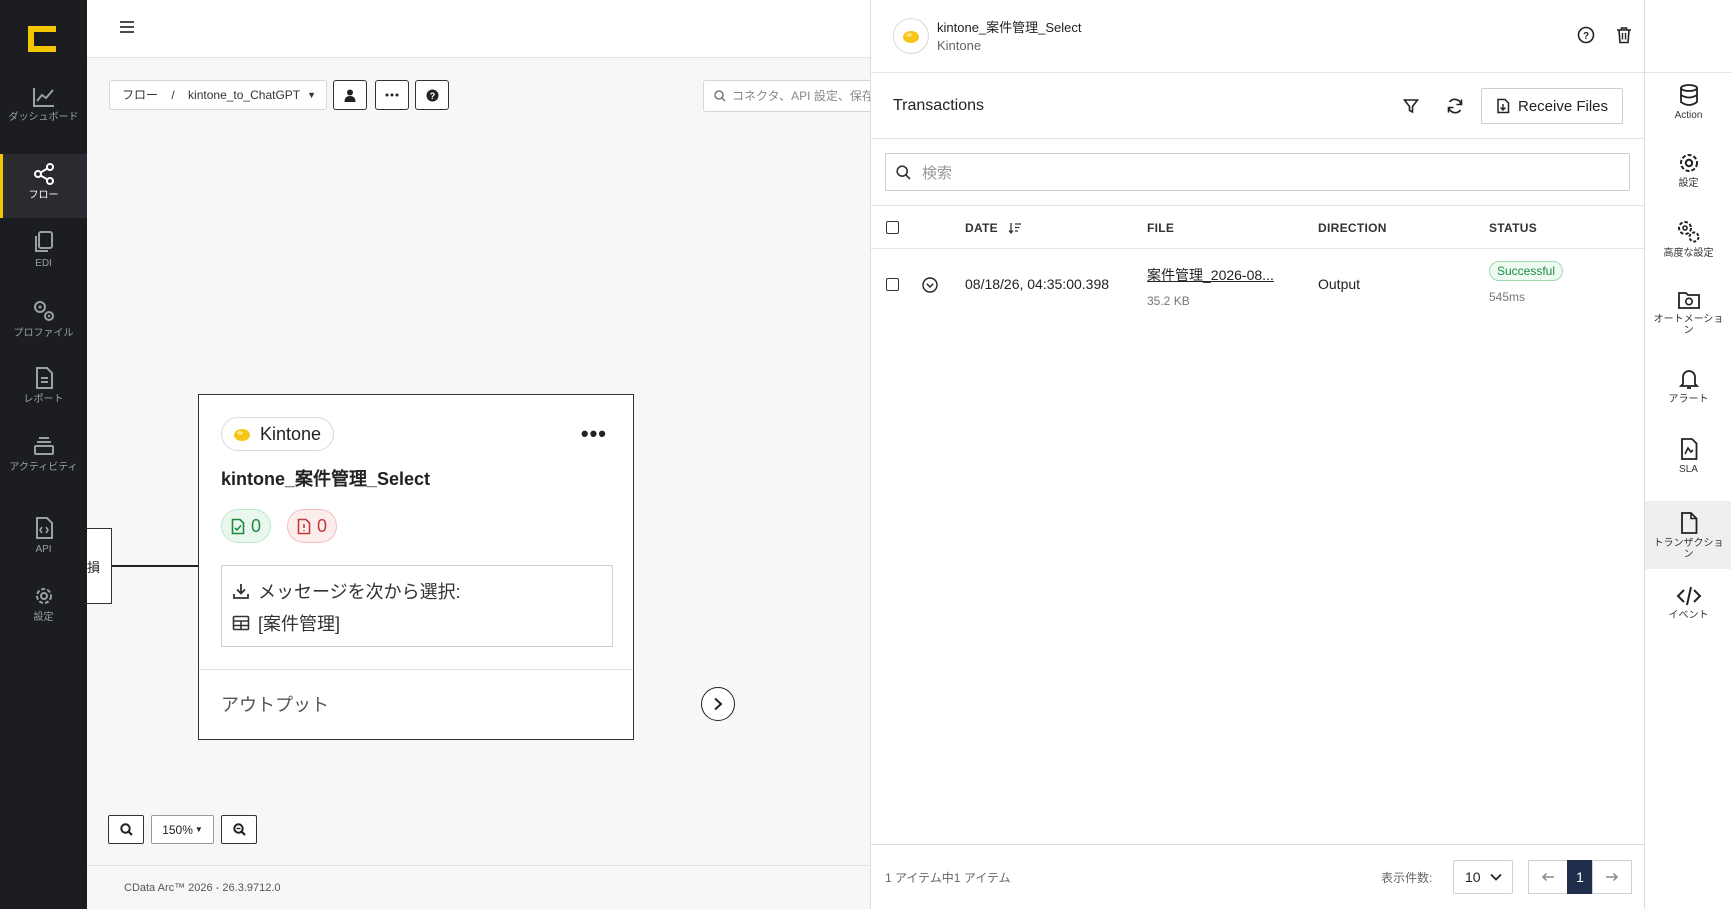  What do you see at coordinates (43, 195) in the screenshot?
I see `nav-label: フロー` at bounding box center [43, 195].